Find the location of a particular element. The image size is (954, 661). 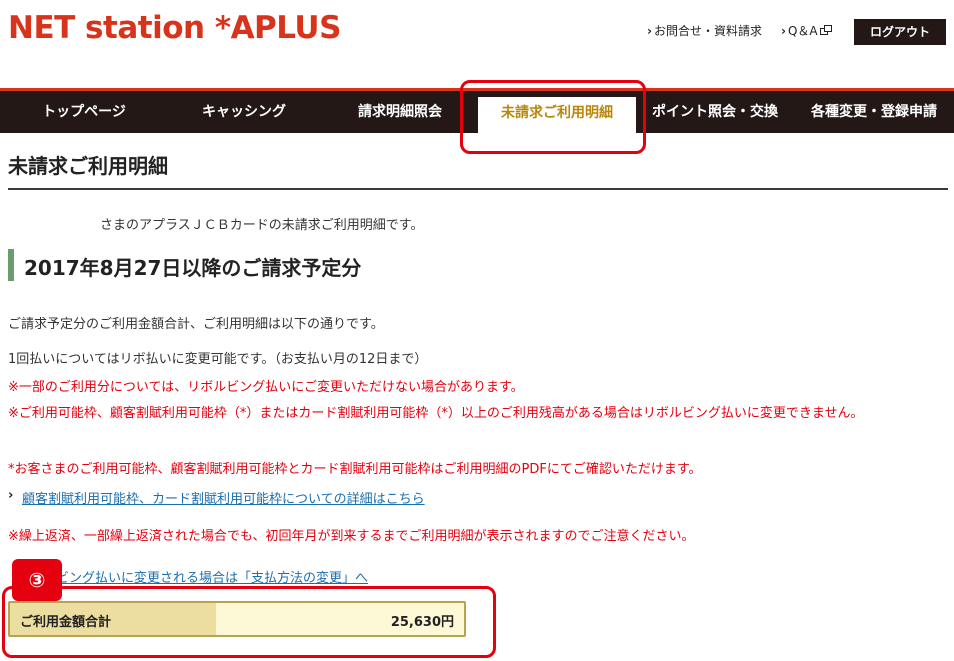

nav-highlight-annotation is located at coordinates (553, 117).